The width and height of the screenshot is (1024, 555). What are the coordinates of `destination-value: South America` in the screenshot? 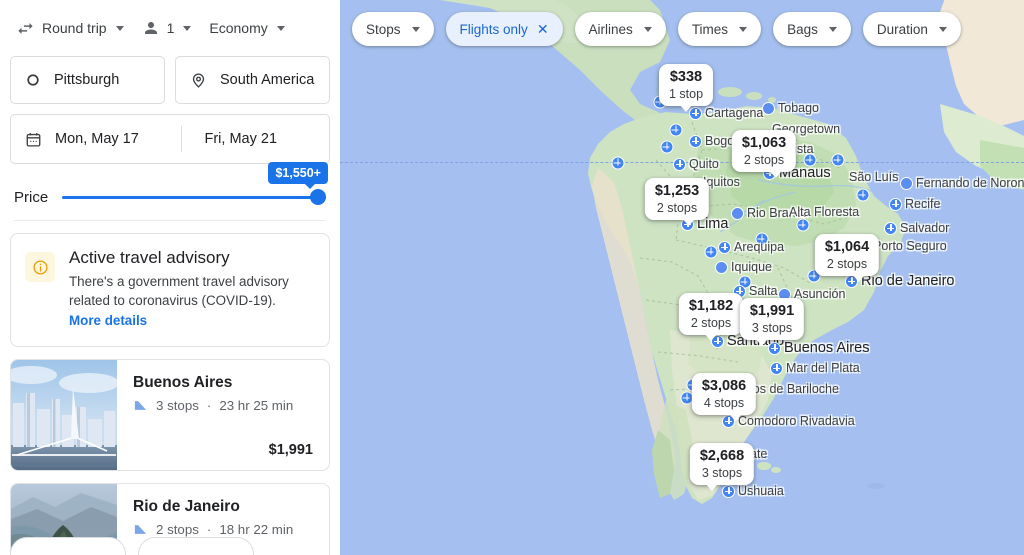 It's located at (267, 80).